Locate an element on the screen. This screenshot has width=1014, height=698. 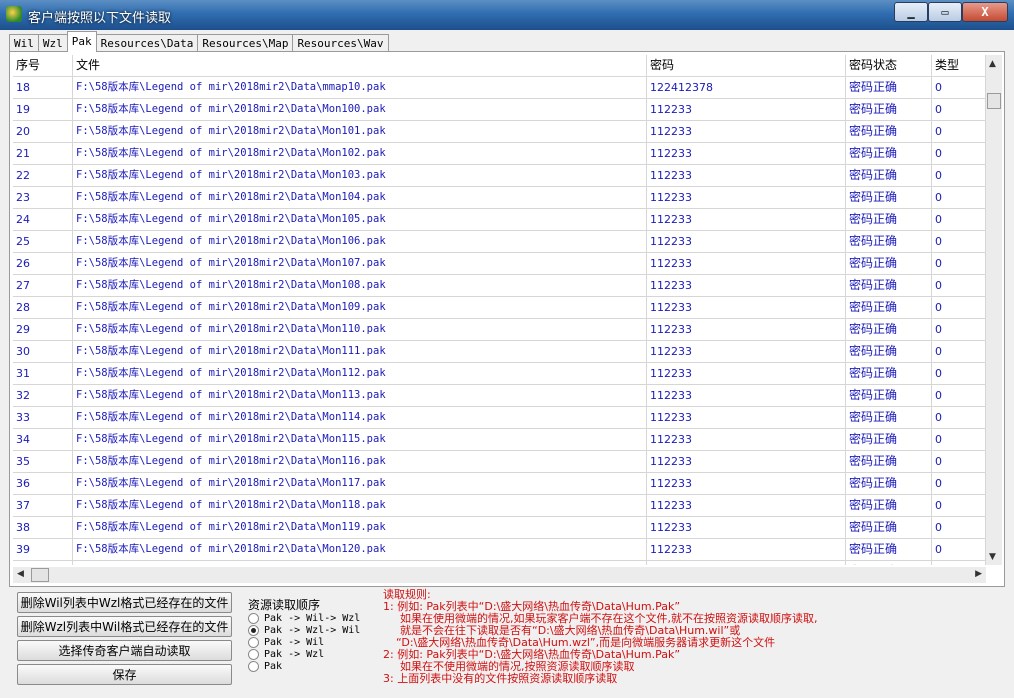
cell-index: 32 is located at coordinates (43, 395).